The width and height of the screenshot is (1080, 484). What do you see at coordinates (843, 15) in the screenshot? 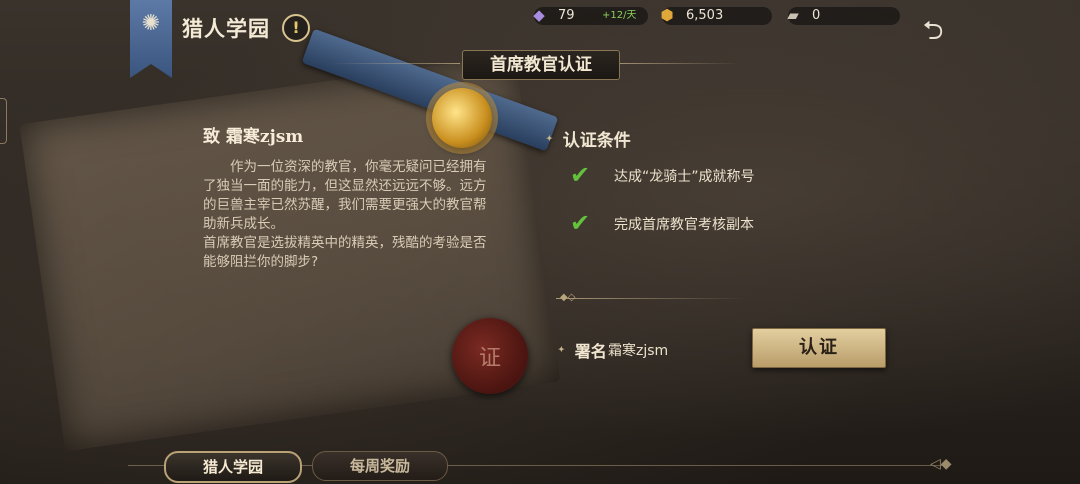
I see `resource-ticket: ▰ 0` at bounding box center [843, 15].